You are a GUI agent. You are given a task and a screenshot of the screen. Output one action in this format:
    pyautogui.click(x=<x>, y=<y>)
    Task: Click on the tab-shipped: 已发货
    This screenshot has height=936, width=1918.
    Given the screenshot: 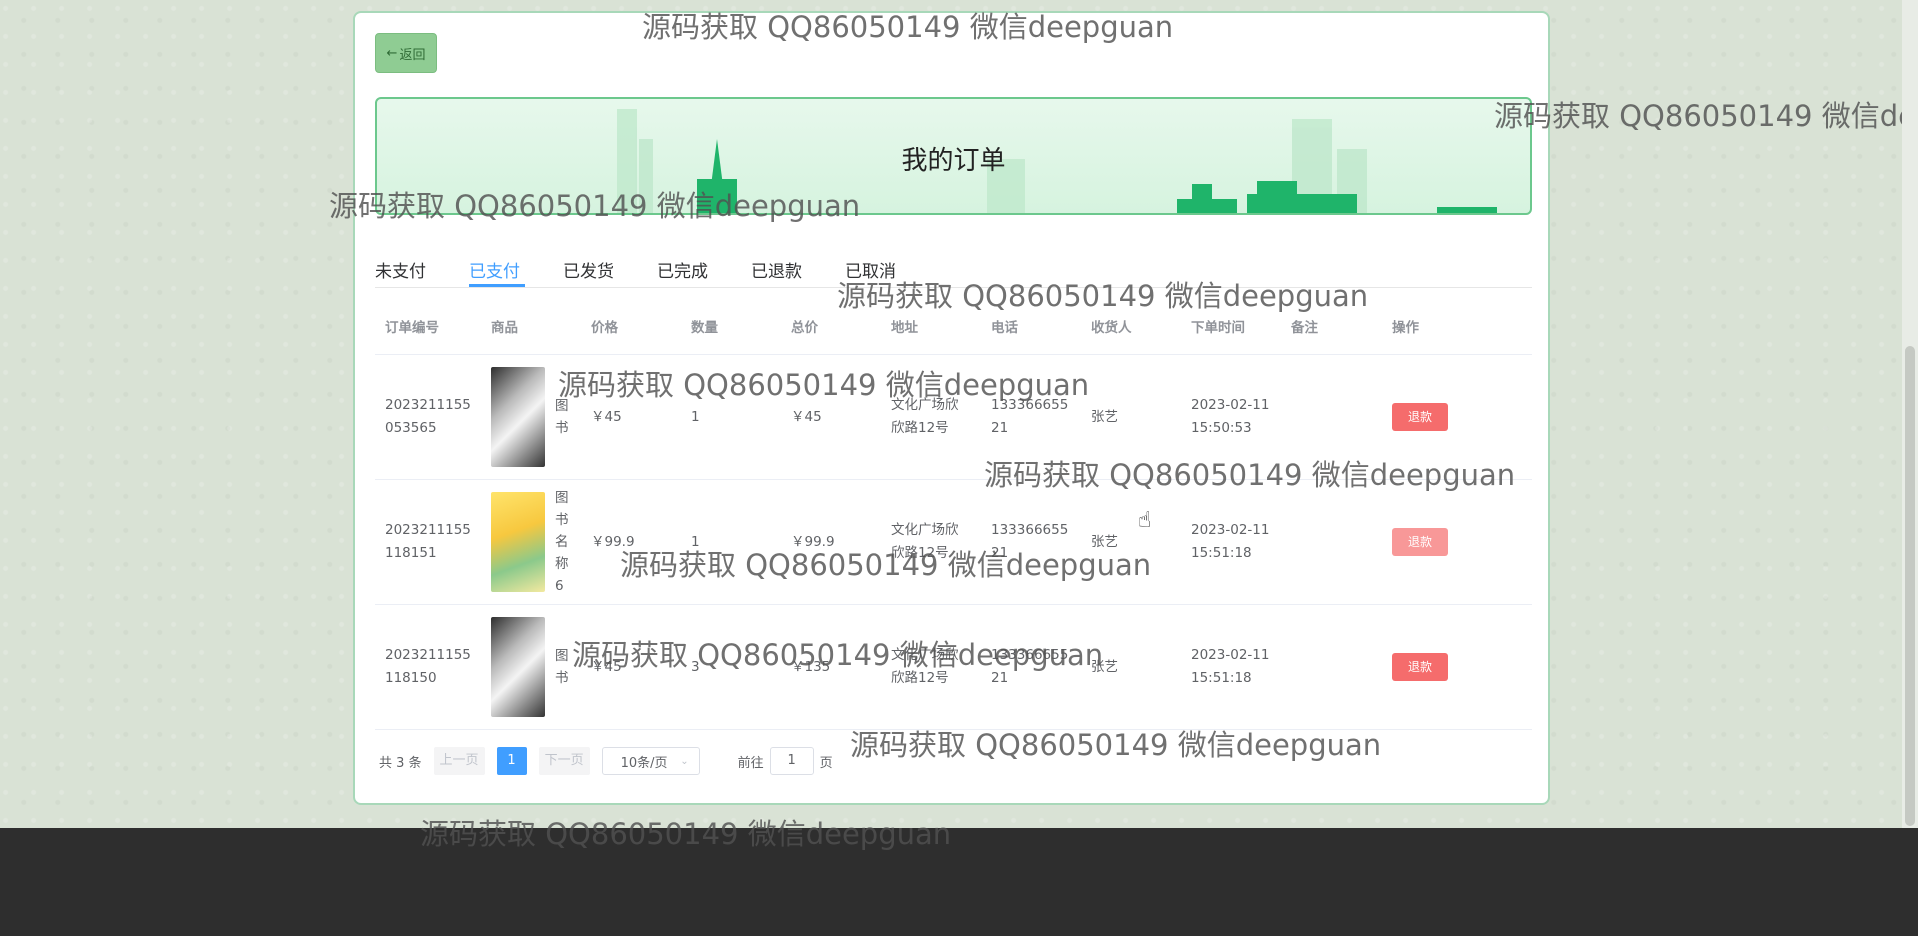 What is the action you would take?
    pyautogui.click(x=588, y=269)
    